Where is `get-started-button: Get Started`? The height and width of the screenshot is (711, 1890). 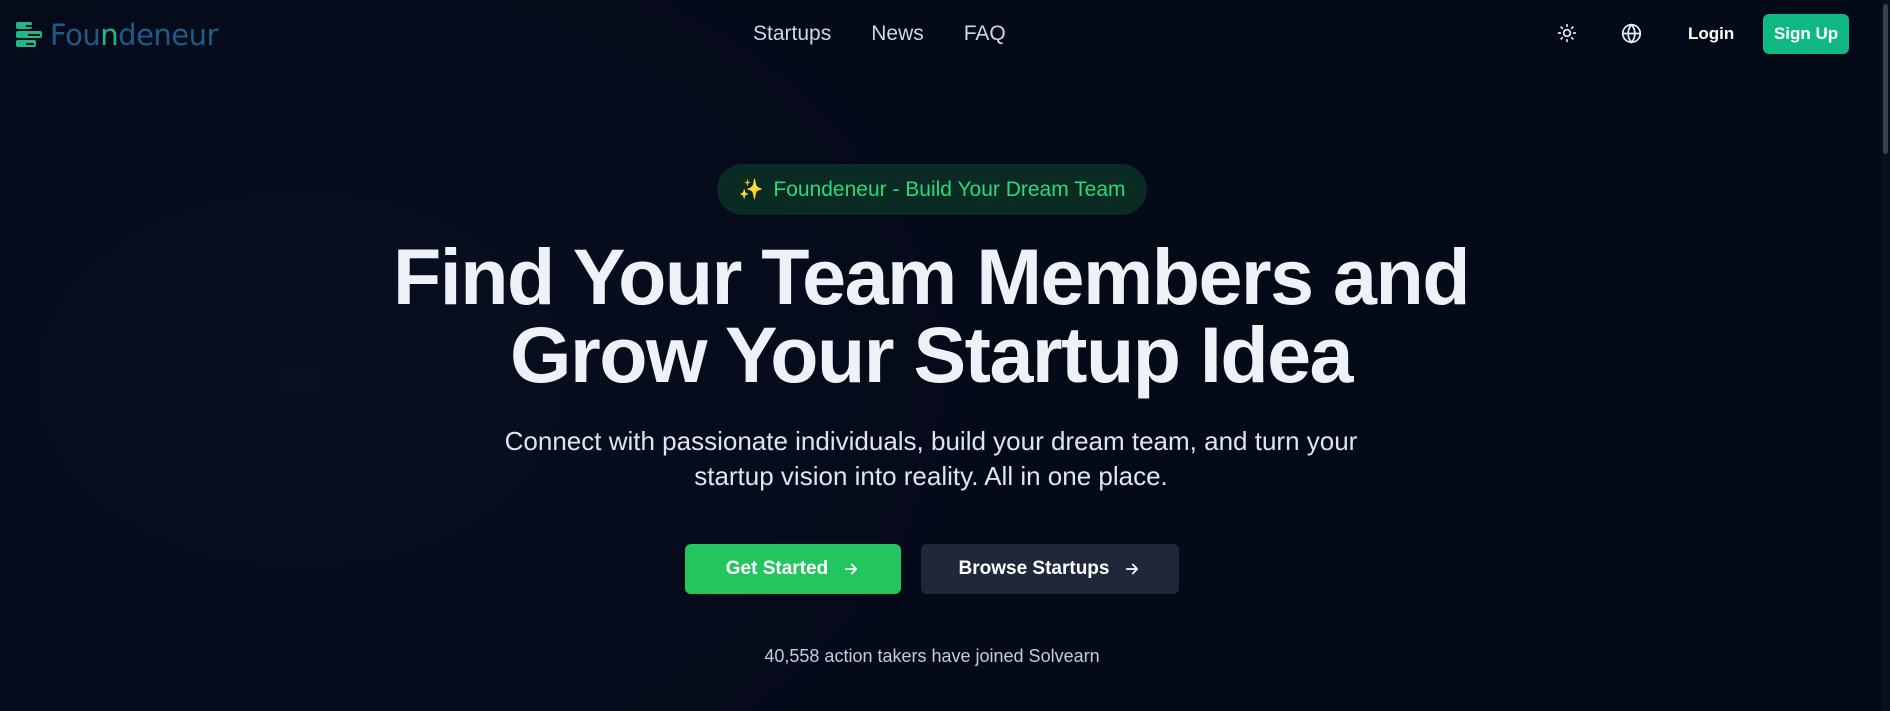 get-started-button: Get Started is located at coordinates (793, 569).